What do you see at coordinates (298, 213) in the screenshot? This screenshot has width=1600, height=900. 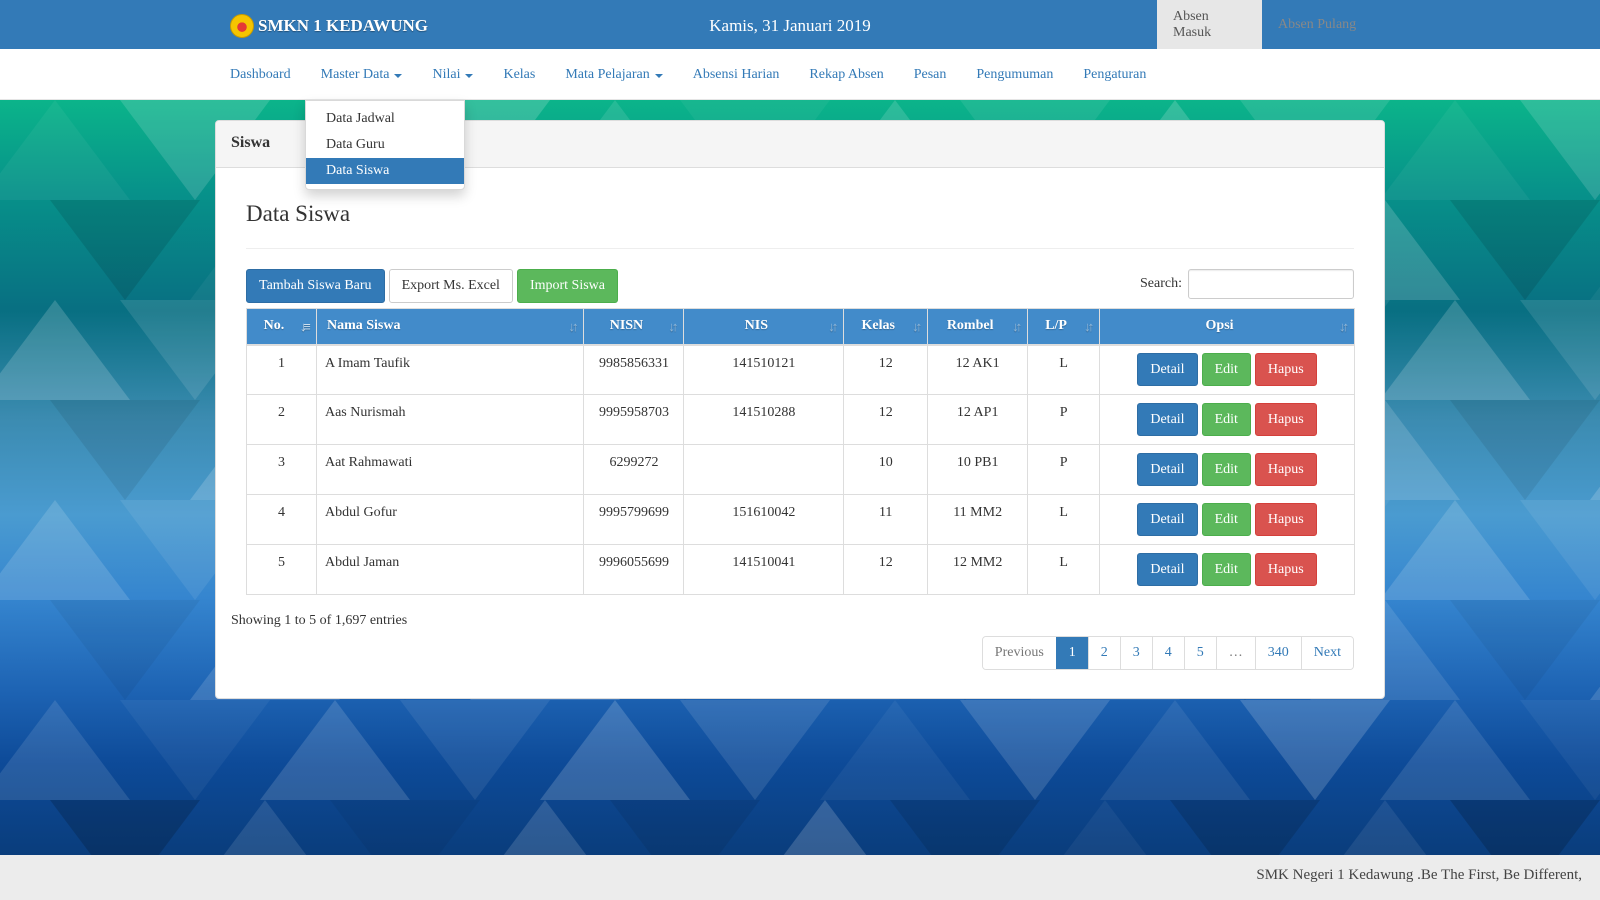 I see `page-title: Data Siswa` at bounding box center [298, 213].